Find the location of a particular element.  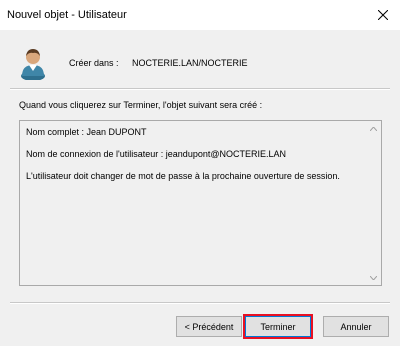

scroll-down-button is located at coordinates (373, 277).